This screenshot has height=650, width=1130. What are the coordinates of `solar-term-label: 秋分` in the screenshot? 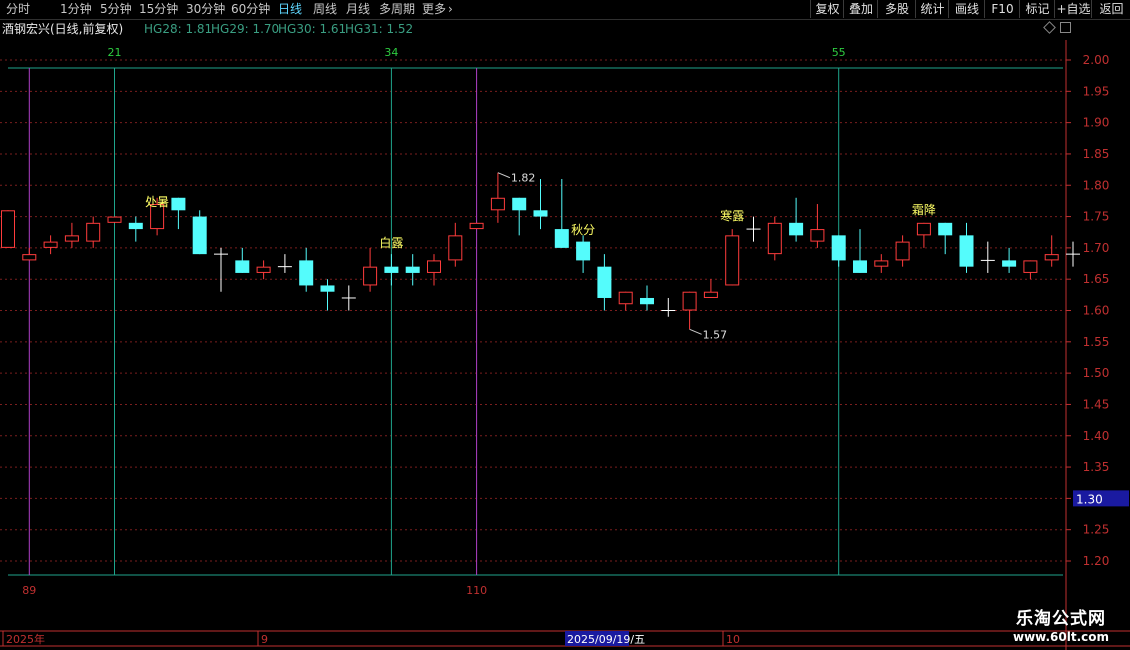 It's located at (583, 230).